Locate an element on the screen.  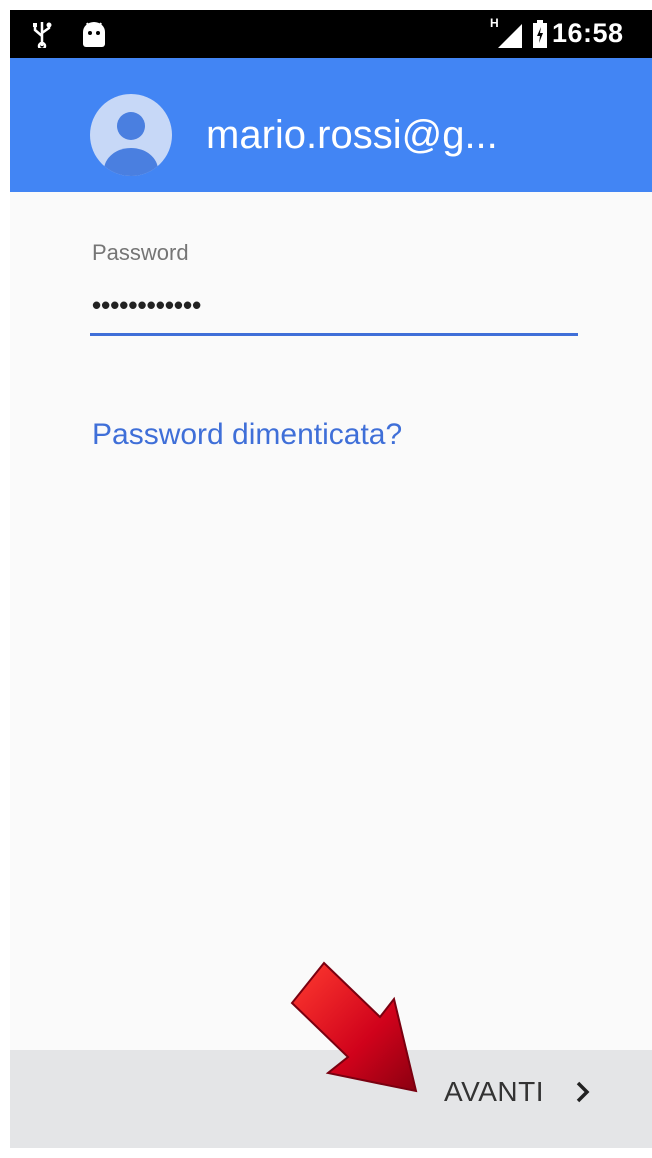
clock: 16:58 is located at coordinates (588, 33).